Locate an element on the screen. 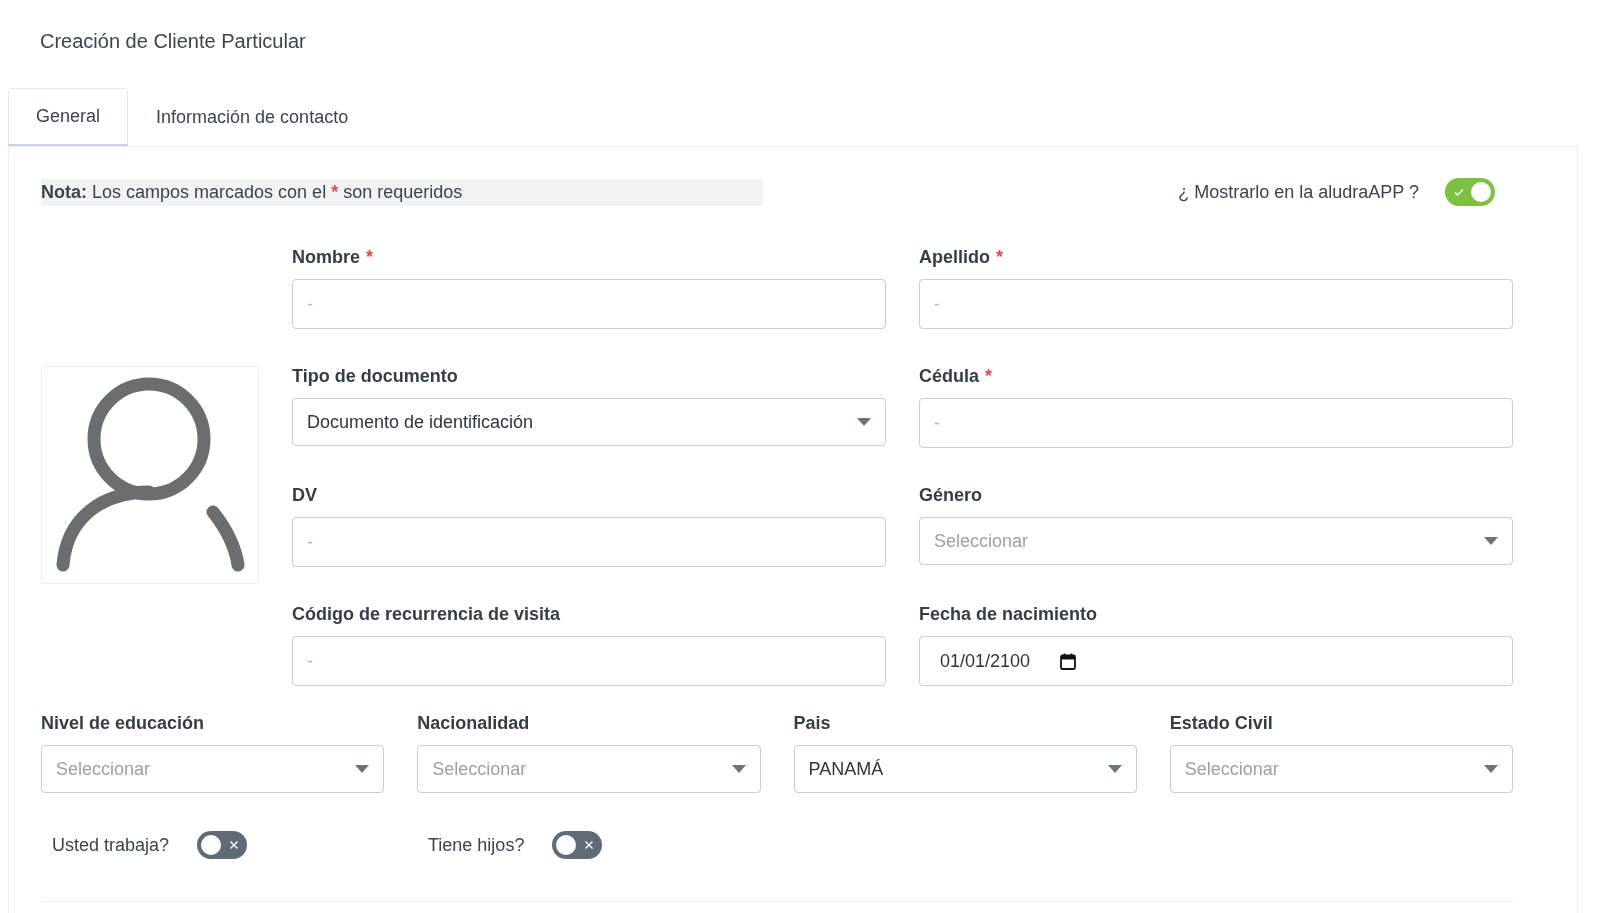  toggle-label: Usted trabaja? is located at coordinates (111, 845).